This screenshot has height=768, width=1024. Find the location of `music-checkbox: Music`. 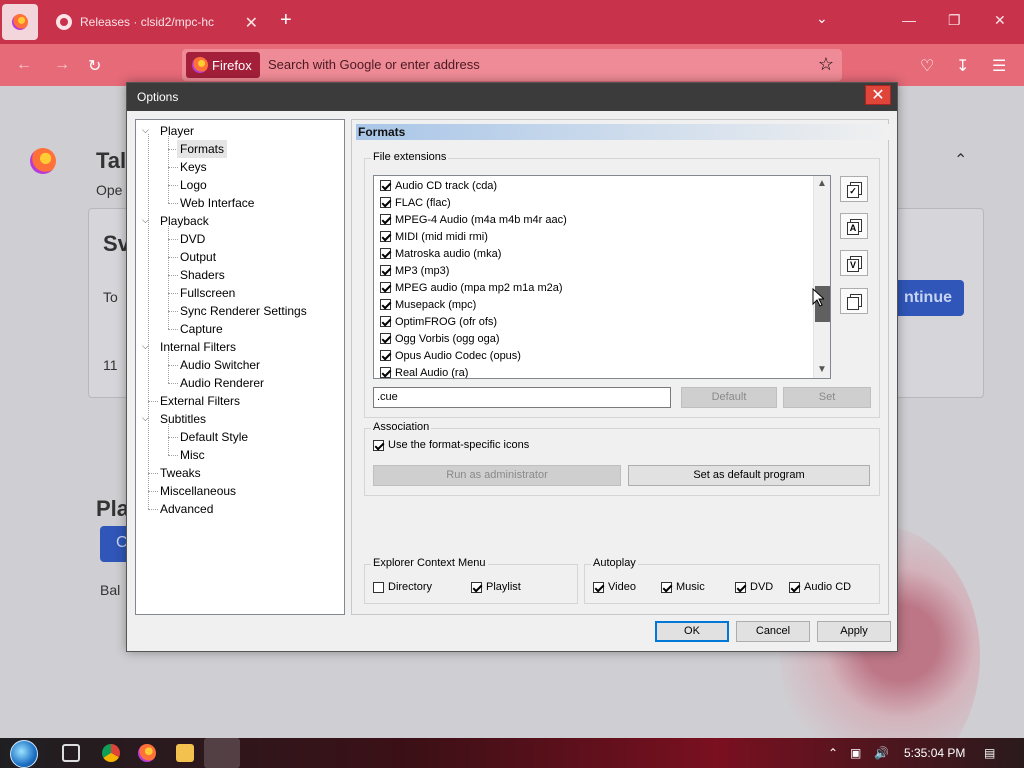

music-checkbox: Music is located at coordinates (683, 587).